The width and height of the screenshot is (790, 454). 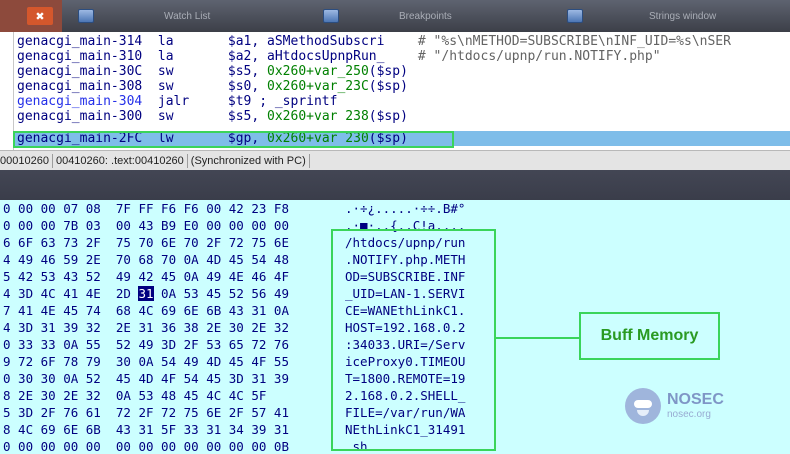 I want to click on hex-bytes: 0 00 00 07 08 7F FF F6 F6 00 42 23 F8, so click(x=154, y=208).